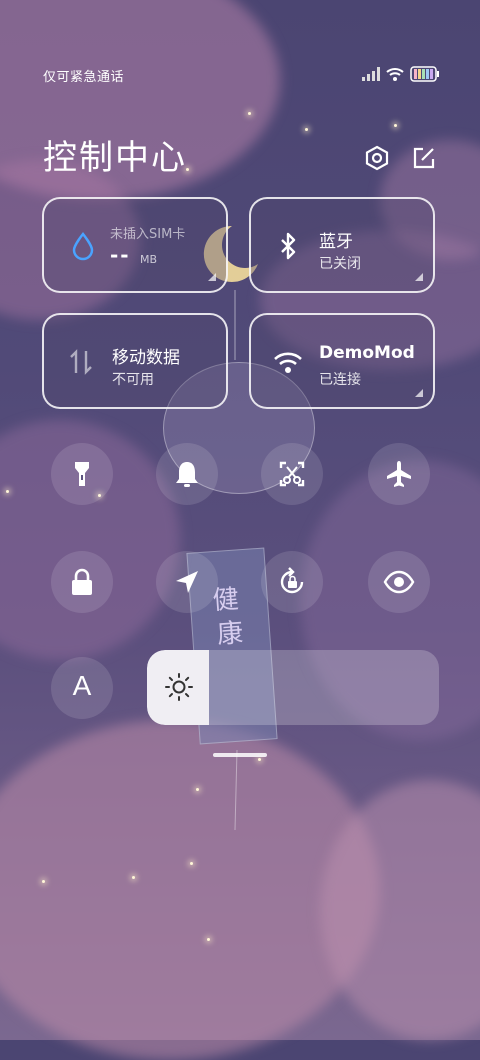  Describe the element at coordinates (340, 380) in the screenshot. I see `wifi-status: 已连接` at that location.